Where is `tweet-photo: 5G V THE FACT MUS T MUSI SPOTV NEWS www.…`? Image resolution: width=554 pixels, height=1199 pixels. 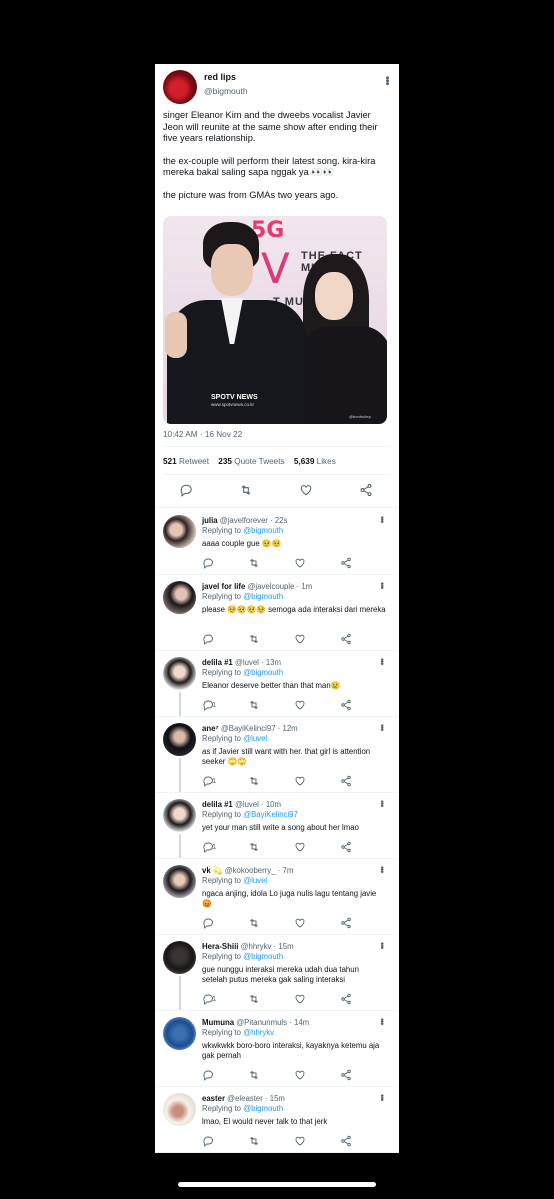
tweet-photo: 5G V THE FACT MUS T MUSI SPOTV NEWS www.… is located at coordinates (275, 320).